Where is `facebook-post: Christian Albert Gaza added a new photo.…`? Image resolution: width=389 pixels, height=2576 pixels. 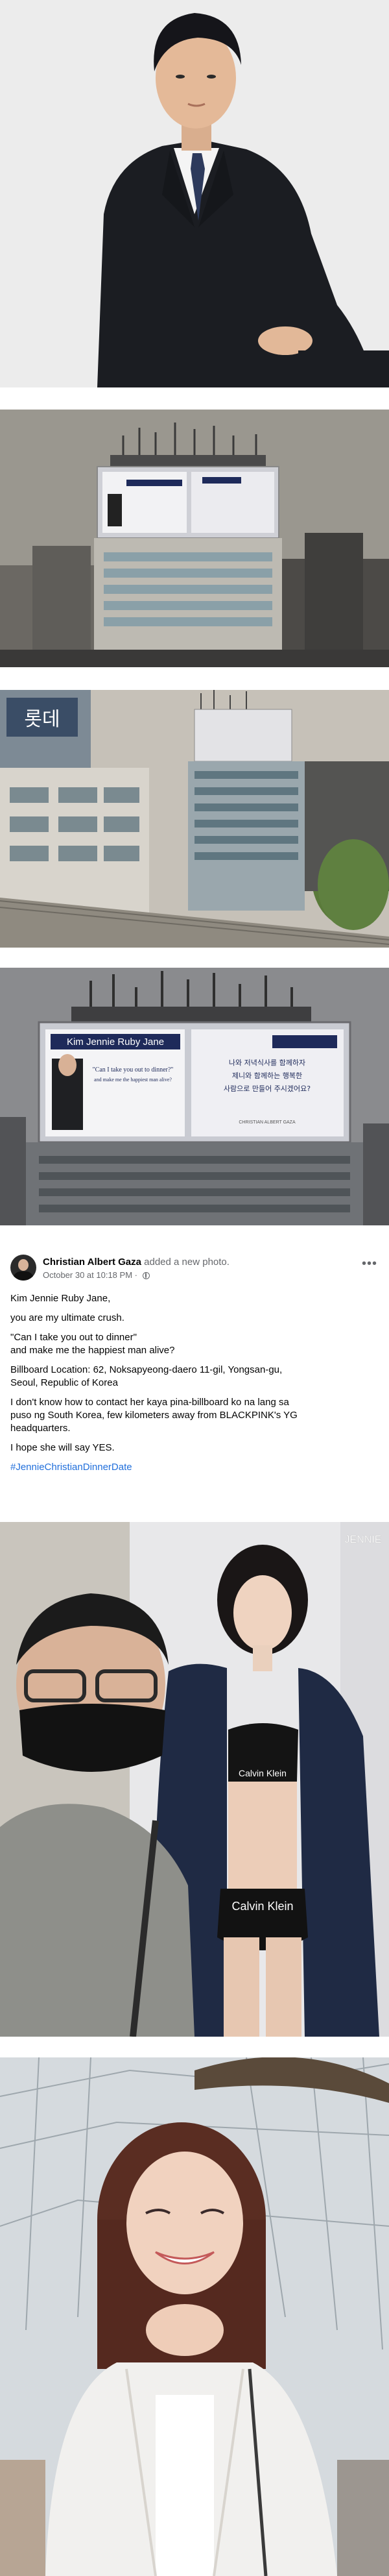
facebook-post: Christian Albert Gaza added a new photo.… is located at coordinates (194, 1380).